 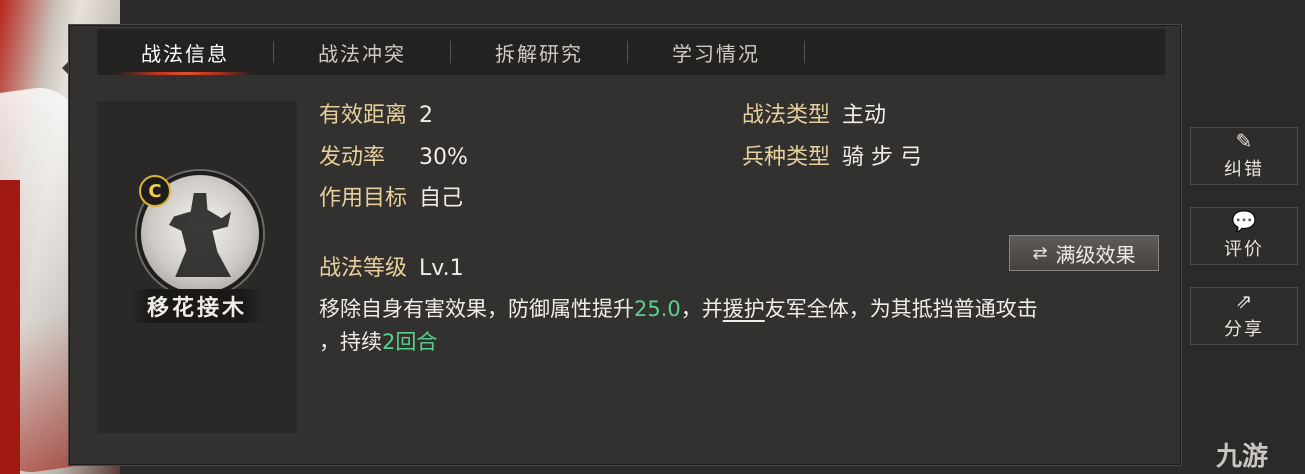 I want to click on desc-duration-value: 2回合, so click(x=410, y=342).